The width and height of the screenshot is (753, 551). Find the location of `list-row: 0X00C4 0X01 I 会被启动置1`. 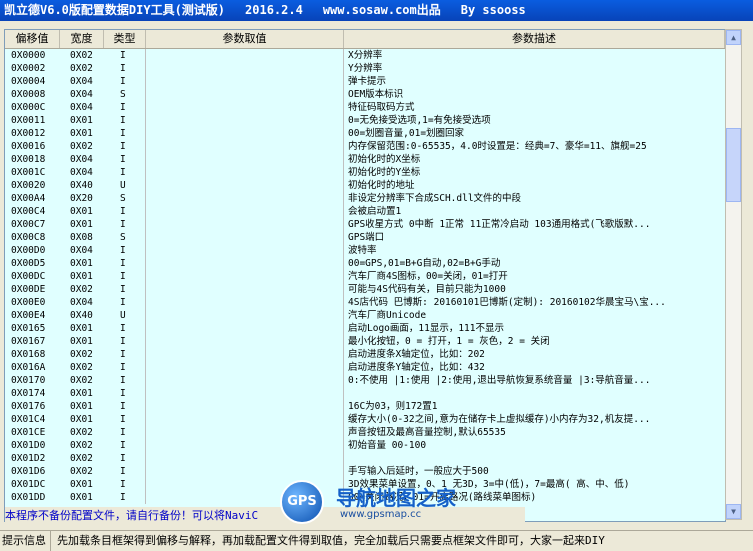

list-row: 0X00C4 0X01 I 会被启动置1 is located at coordinates (365, 211).